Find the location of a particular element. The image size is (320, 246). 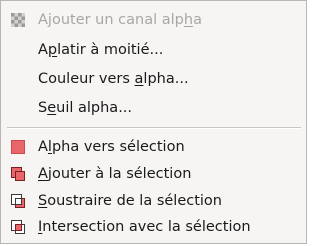

menu-item-add-to-selection: Ajouter à la sélection is located at coordinates (153, 174).